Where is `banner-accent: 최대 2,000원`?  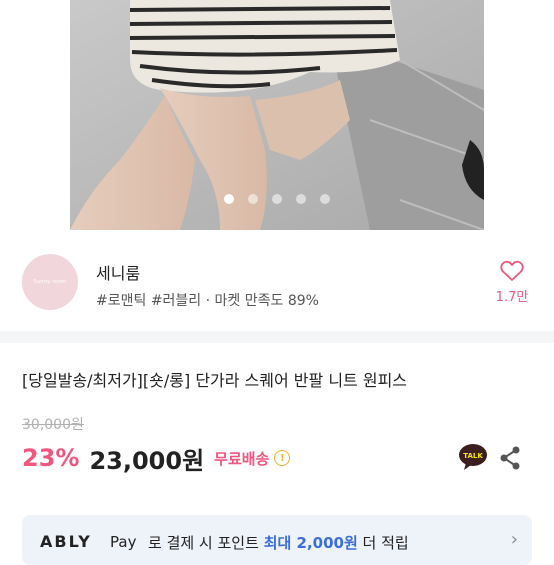
banner-accent: 최대 2,000원 is located at coordinates (310, 543).